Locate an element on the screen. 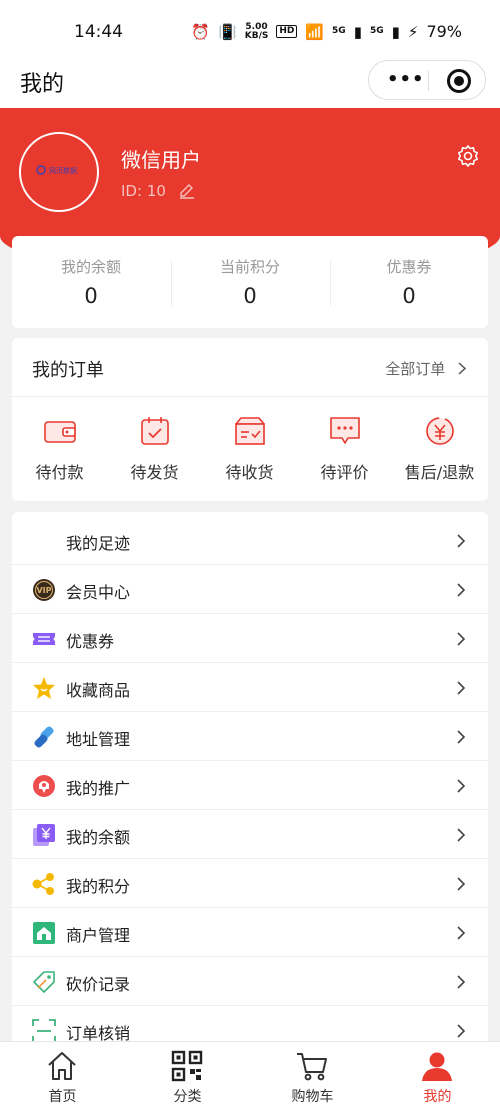 This screenshot has width=500, height=1111. yen-icon is located at coordinates (44, 835).